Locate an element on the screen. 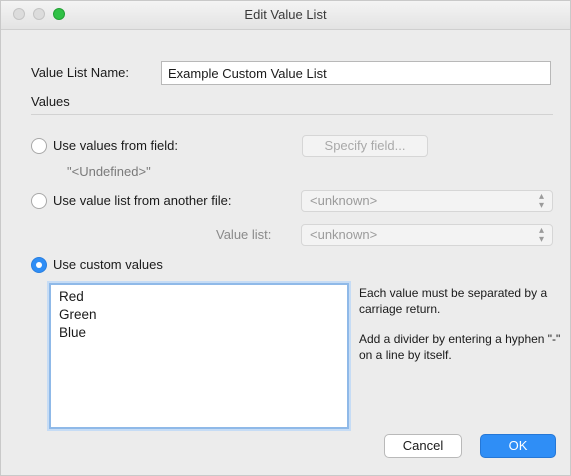  title-bar: Edit Value List is located at coordinates (285, 15).